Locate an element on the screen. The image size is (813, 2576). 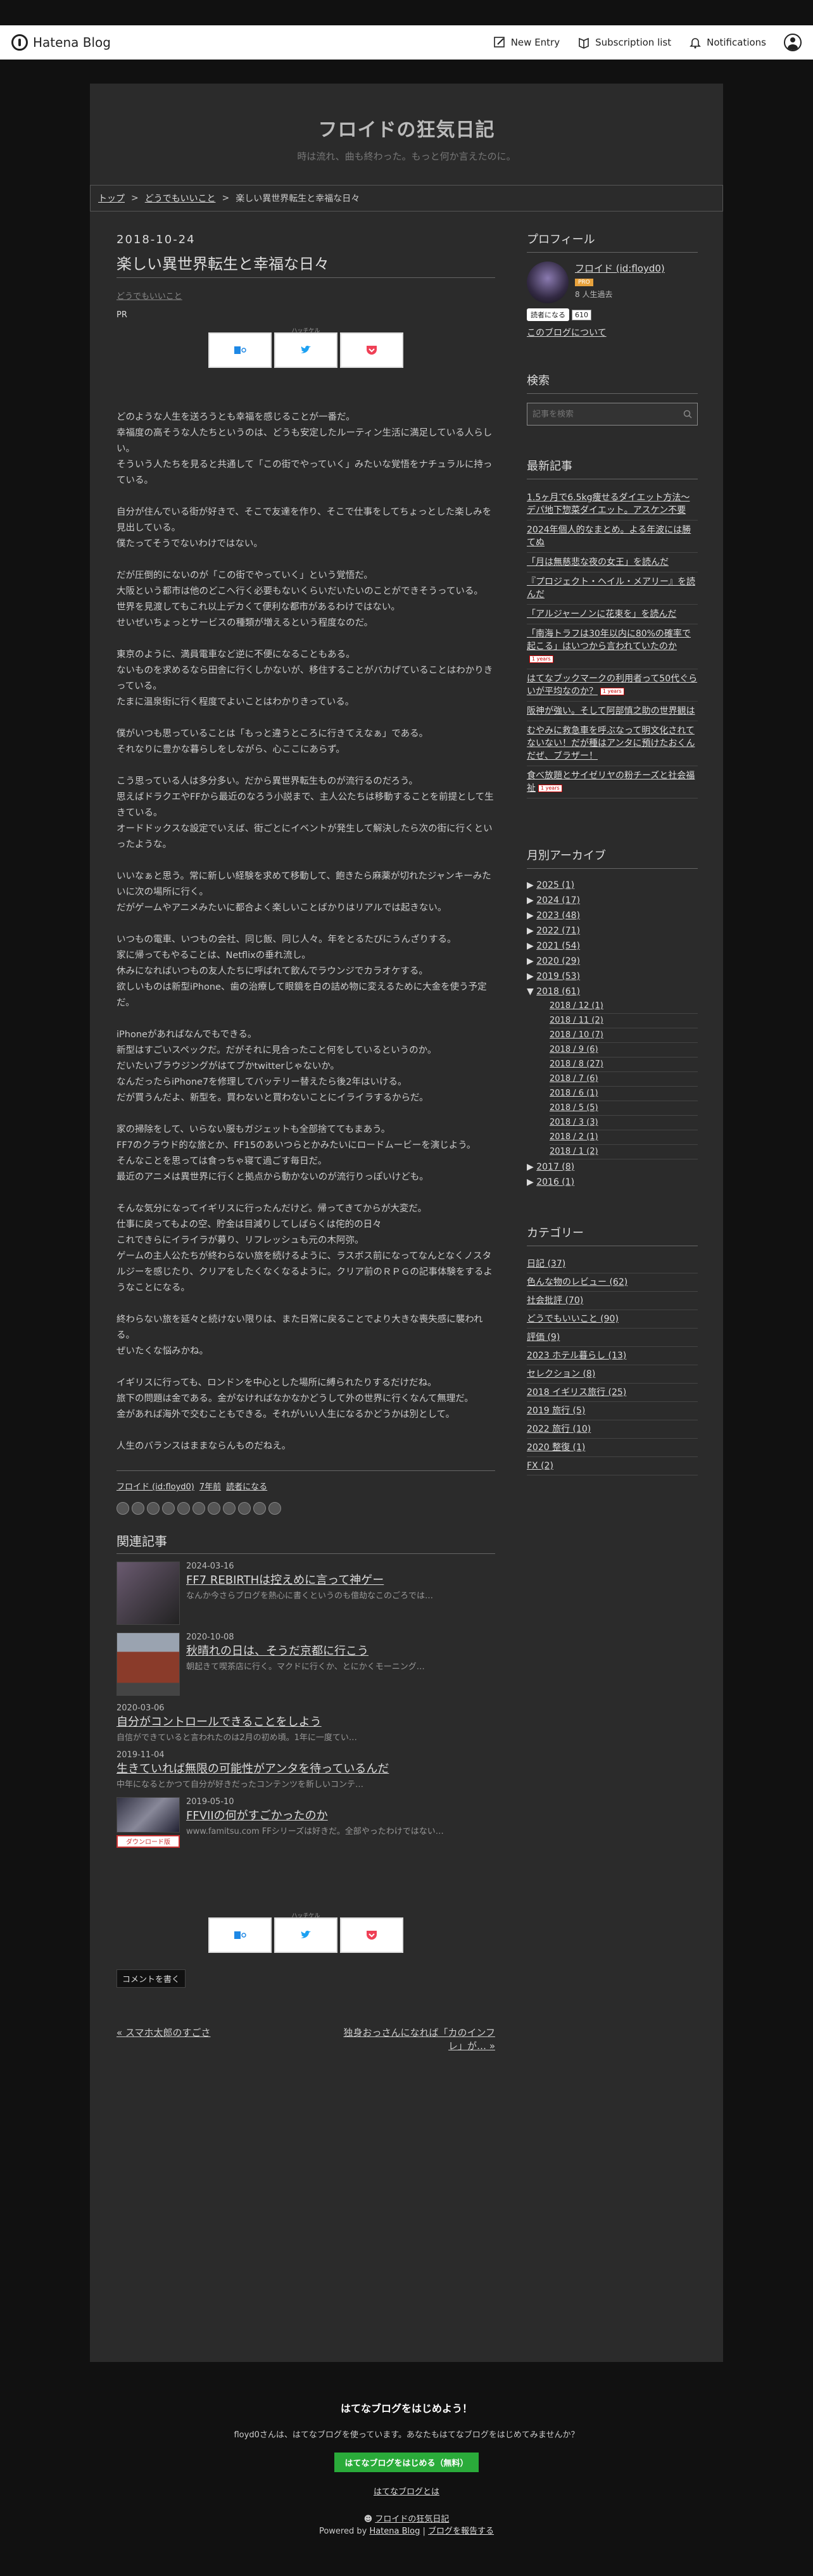
category-link: 日記 (37) is located at coordinates (612, 1264).